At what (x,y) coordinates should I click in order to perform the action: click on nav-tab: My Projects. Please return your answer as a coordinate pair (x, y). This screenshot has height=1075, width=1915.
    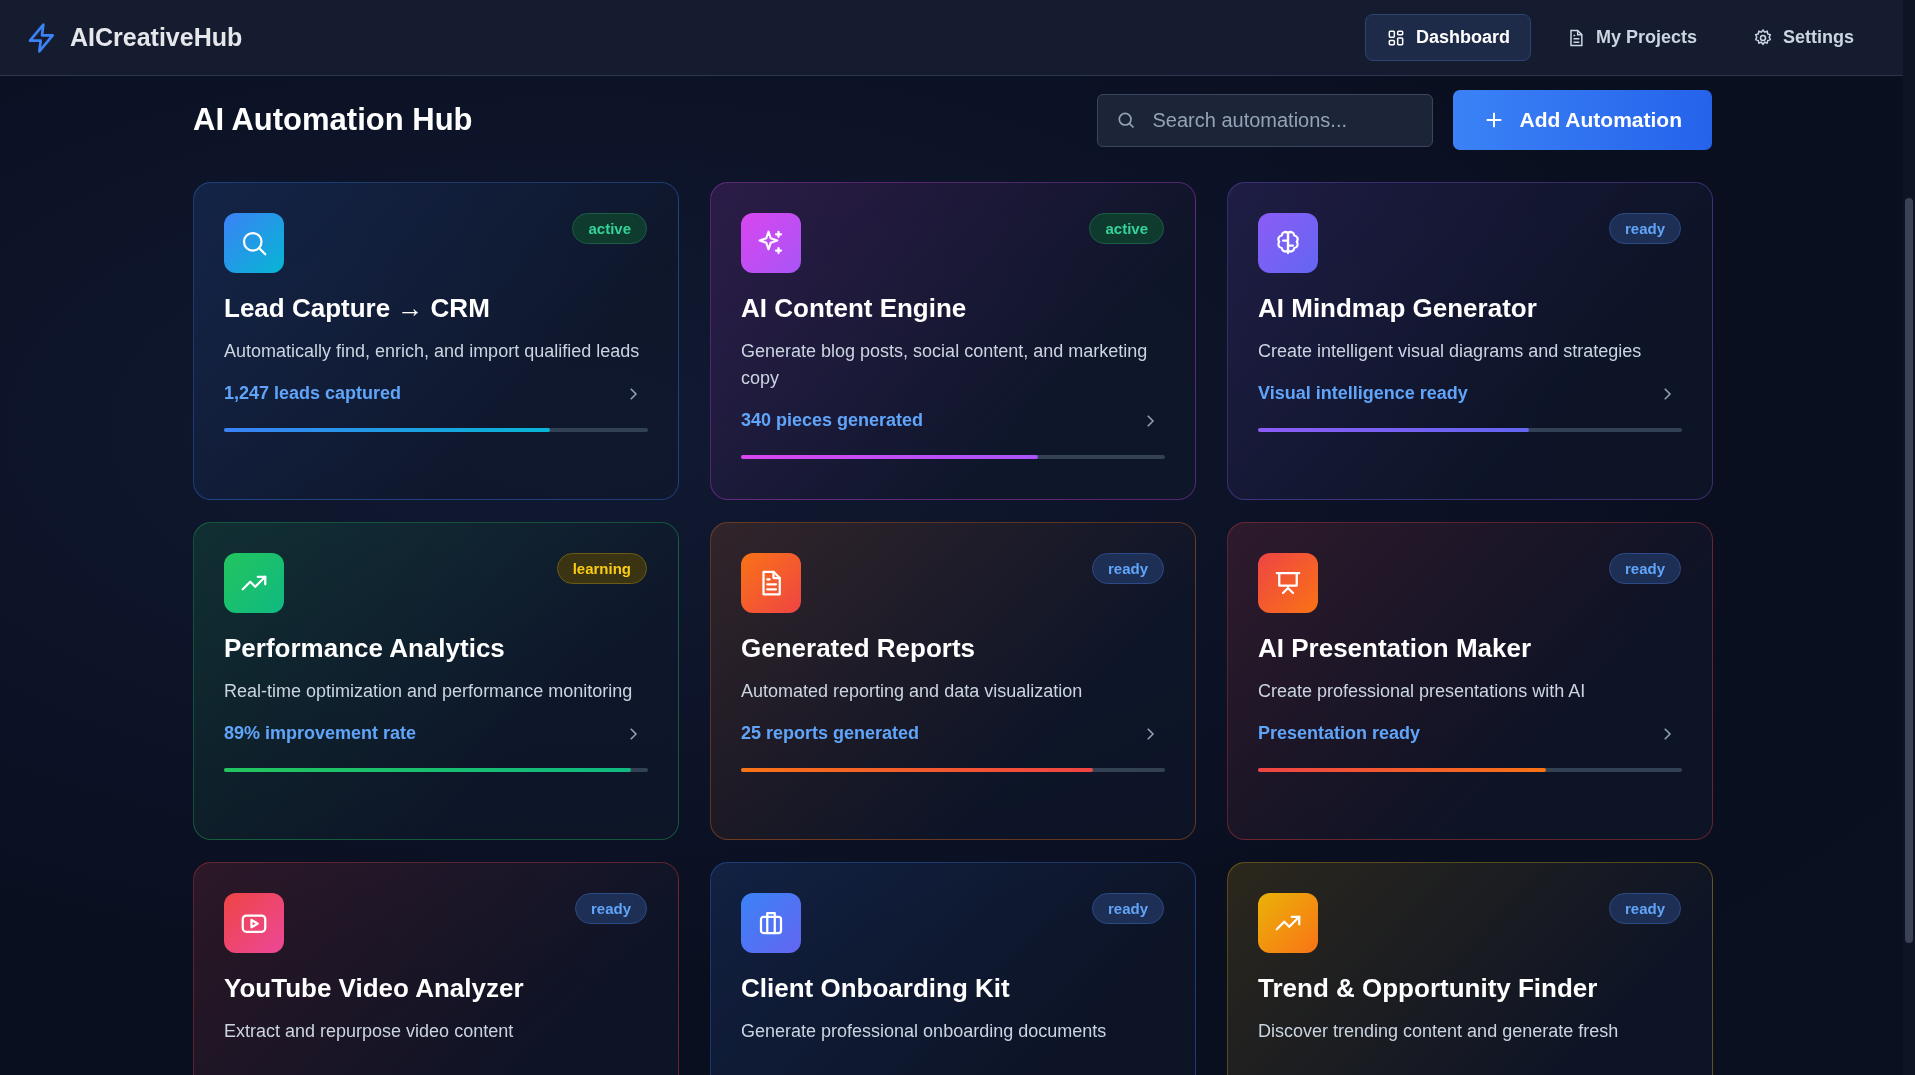
    Looking at the image, I should click on (1631, 37).